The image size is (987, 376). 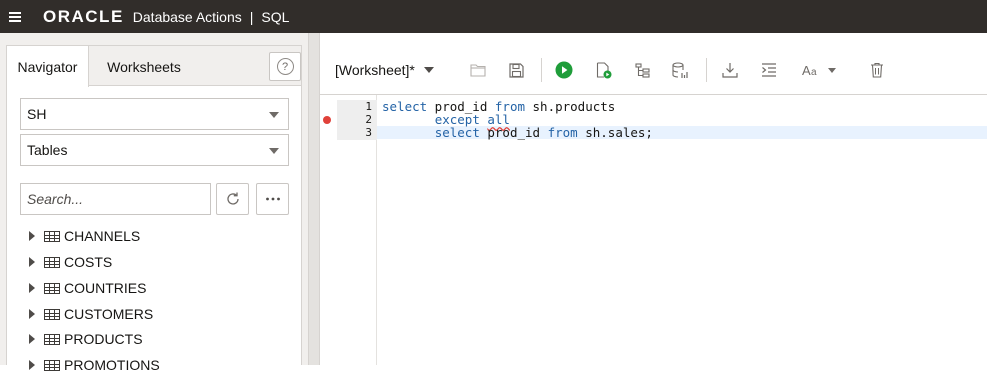 I want to click on worksheet-select: [Worksheet]*, so click(x=384, y=70).